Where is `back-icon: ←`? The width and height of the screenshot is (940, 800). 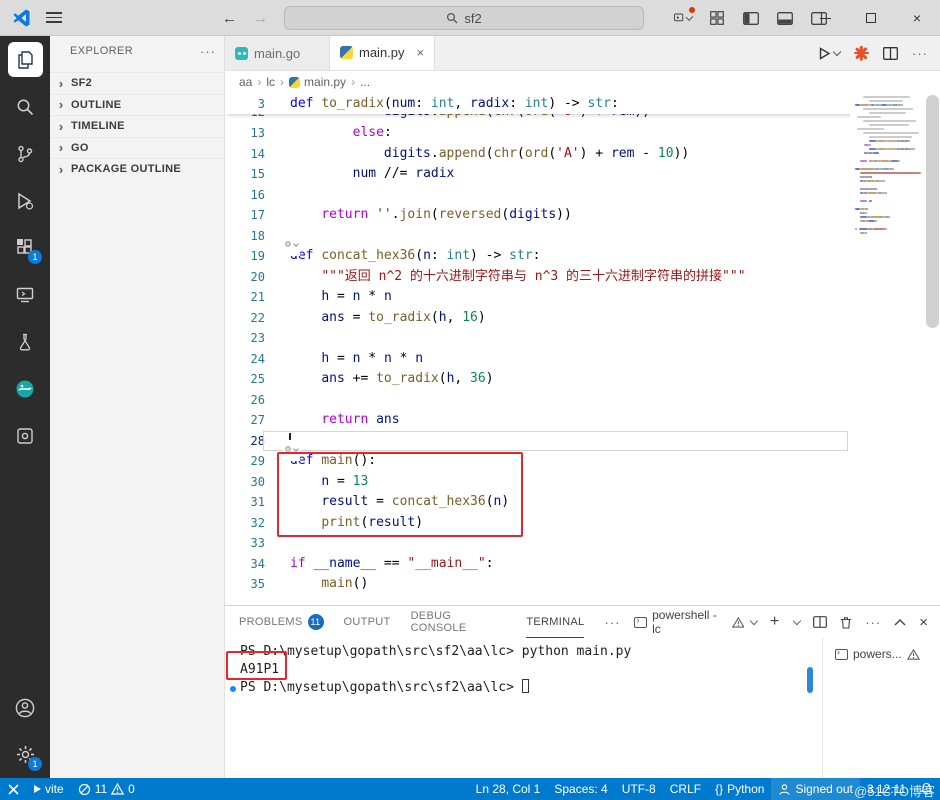 back-icon: ← is located at coordinates (229, 18).